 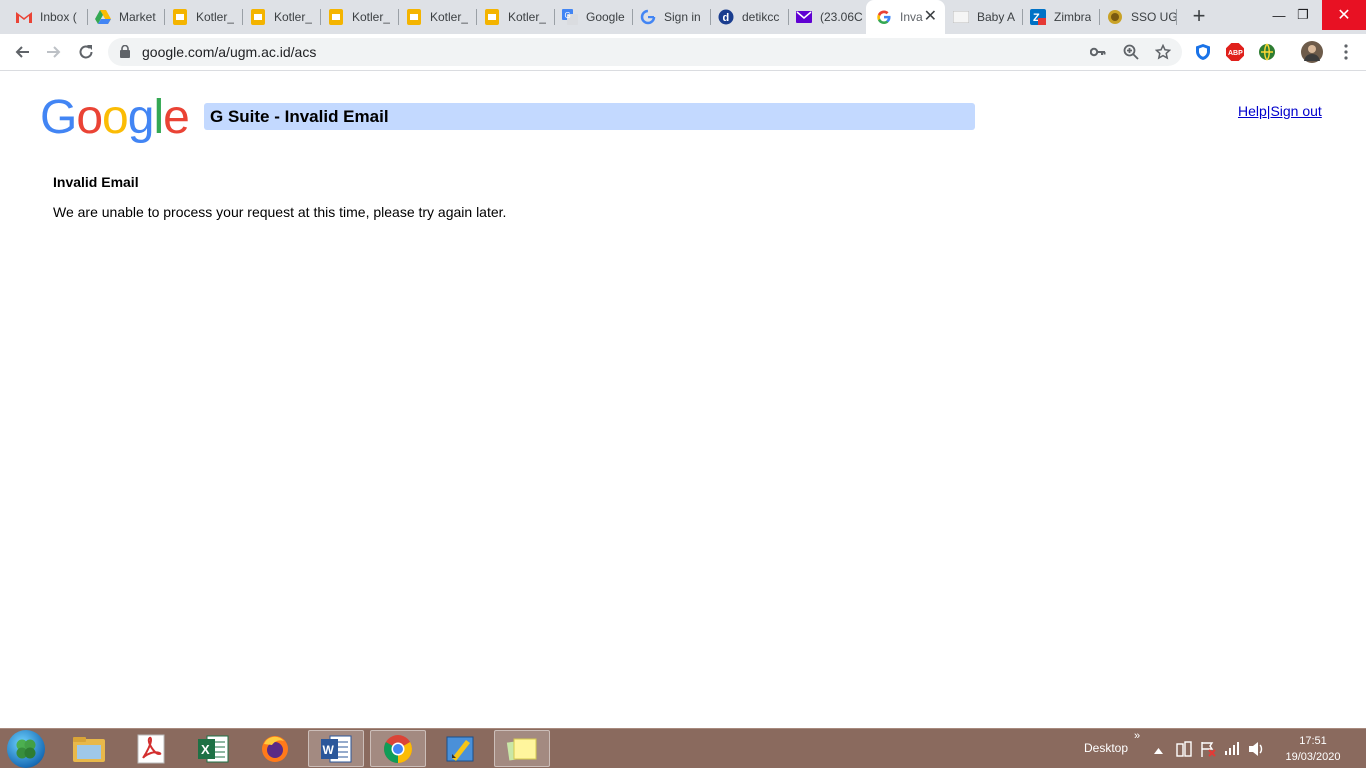 What do you see at coordinates (671, 17) in the screenshot?
I see `tab-sign-in: Sign in` at bounding box center [671, 17].